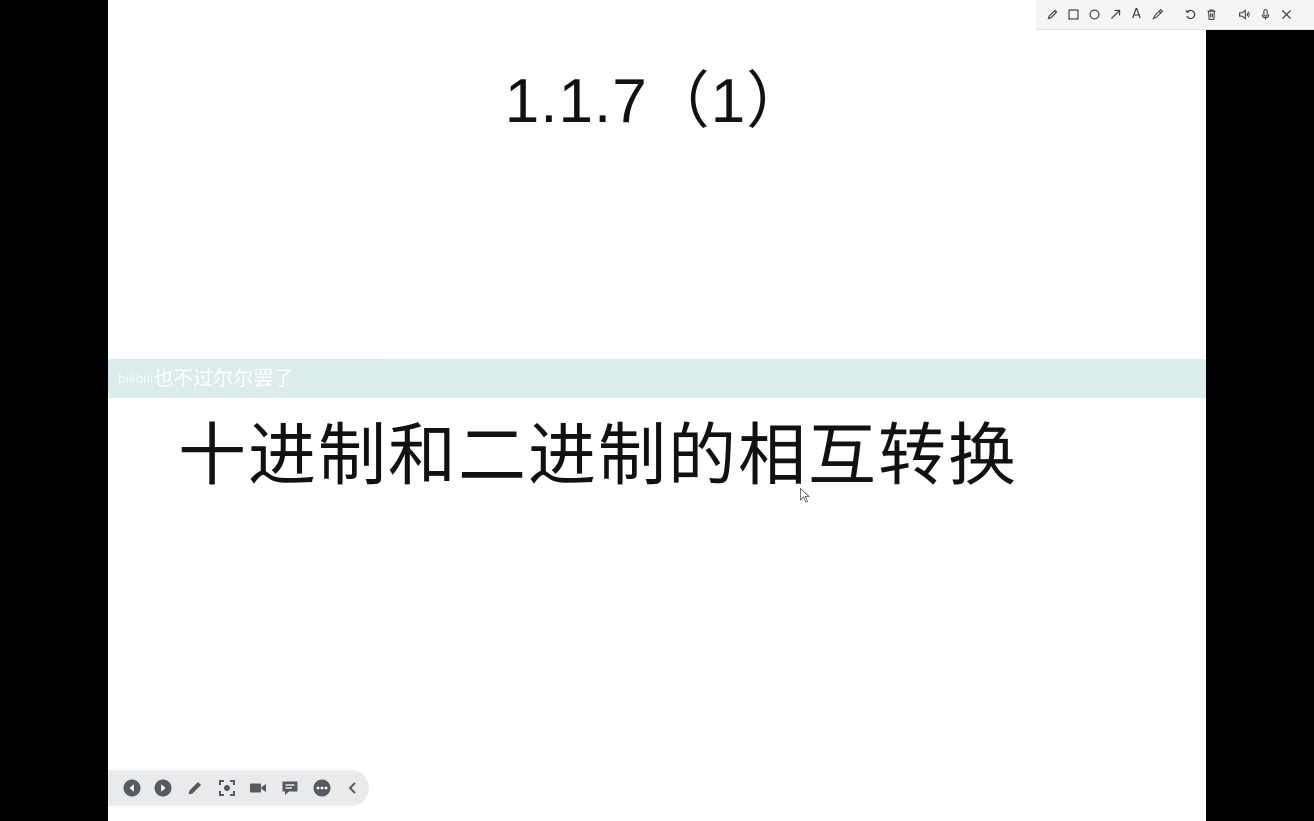 The width and height of the screenshot is (1314, 821). What do you see at coordinates (1115, 15) in the screenshot?
I see `arrow-icon` at bounding box center [1115, 15].